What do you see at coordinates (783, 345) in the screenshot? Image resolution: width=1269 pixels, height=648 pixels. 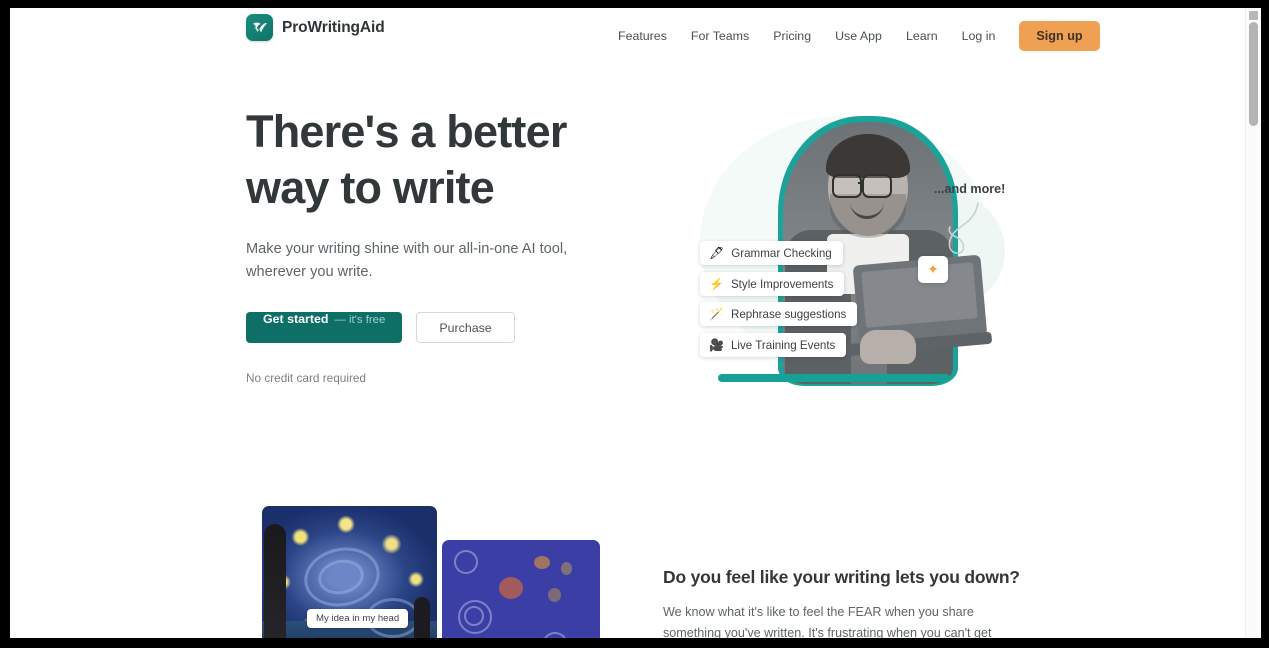 I see `feature-pill-label: Live Training Events` at bounding box center [783, 345].